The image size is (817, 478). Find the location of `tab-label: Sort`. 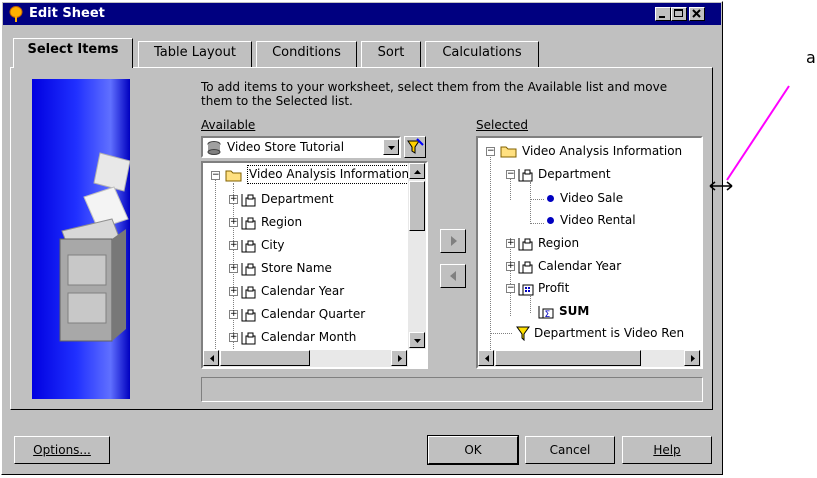

tab-label: Sort is located at coordinates (391, 52).